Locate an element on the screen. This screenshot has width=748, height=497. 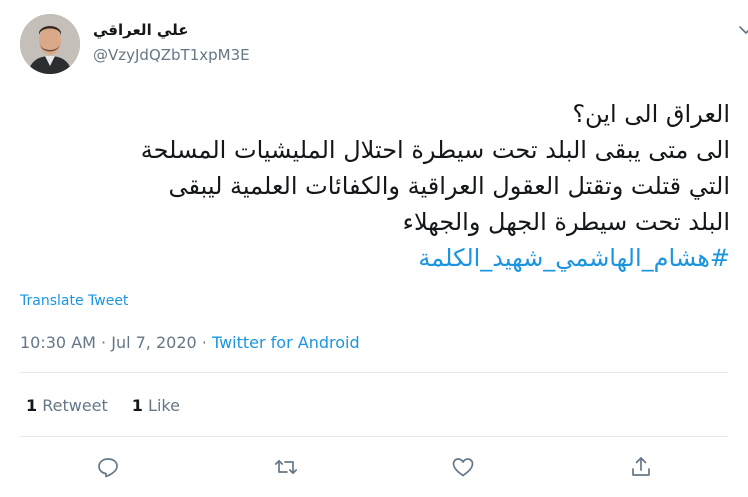
share-icon is located at coordinates (641, 466).